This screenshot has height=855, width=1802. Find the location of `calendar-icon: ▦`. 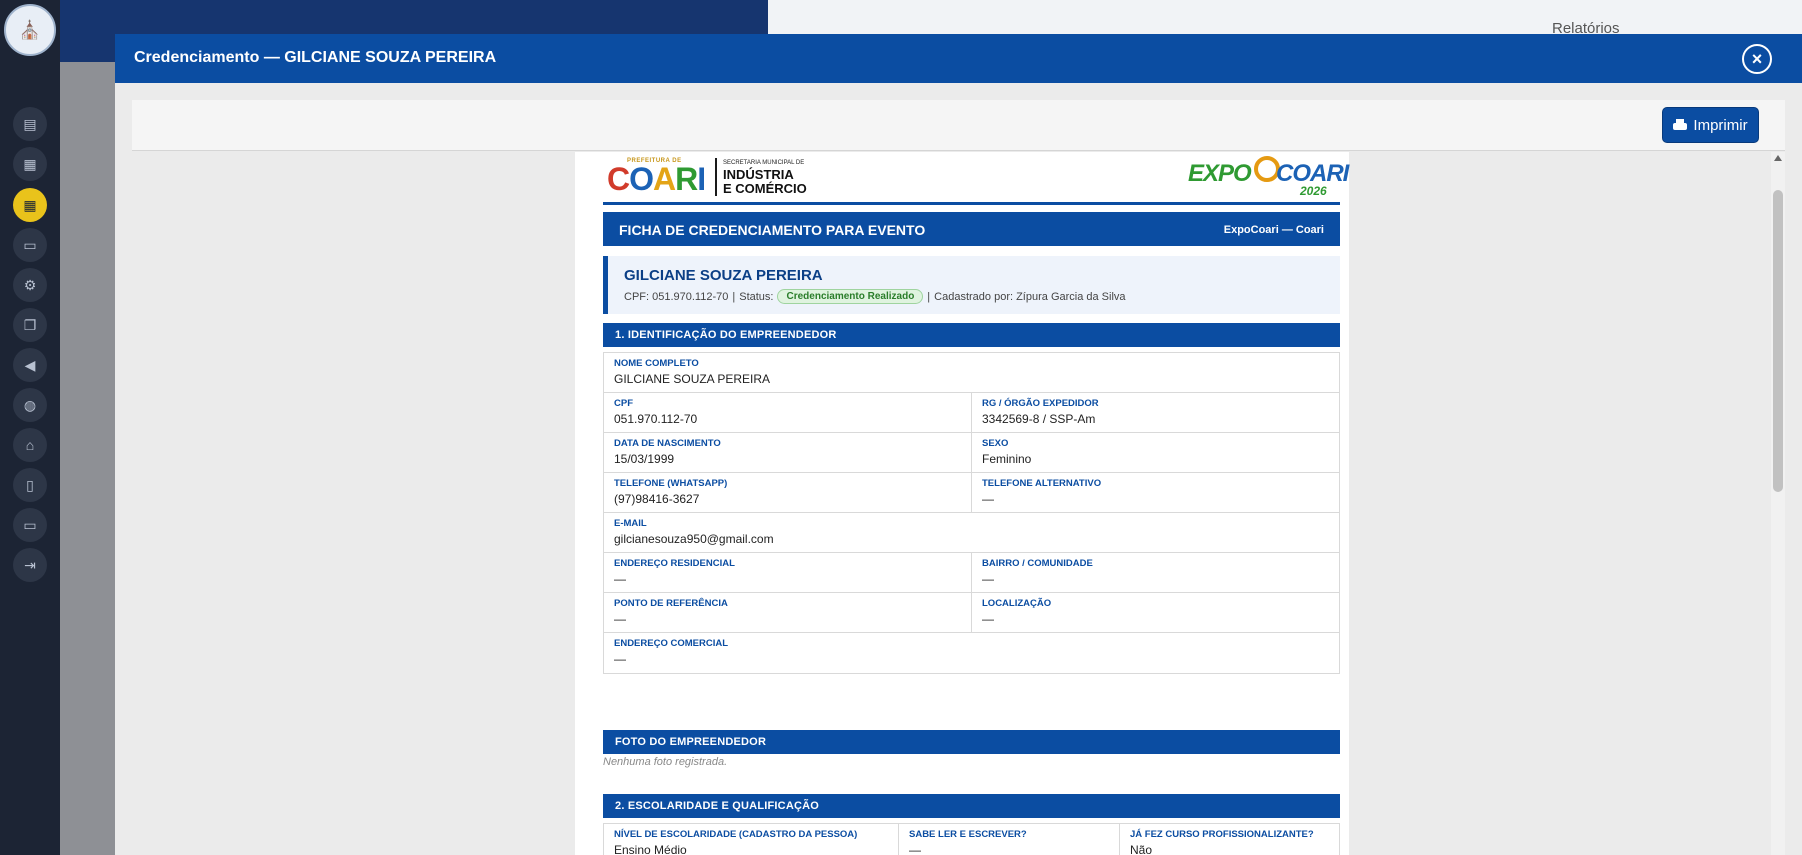

calendar-icon: ▦ is located at coordinates (30, 205).